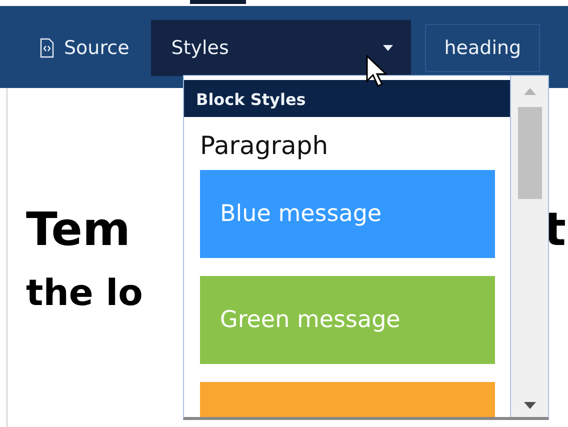 This screenshot has height=427, width=568. Describe the element at coordinates (530, 153) in the screenshot. I see `scrollbar-thumb` at that location.